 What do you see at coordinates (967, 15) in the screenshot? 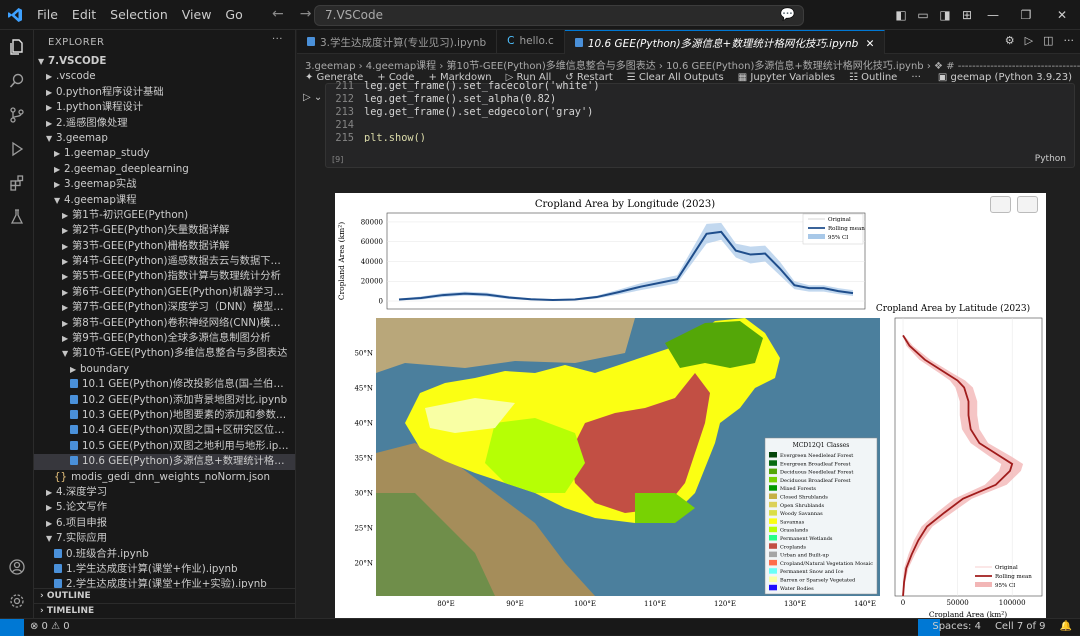
I see `customize-layout-icon: ⊞` at bounding box center [967, 15].